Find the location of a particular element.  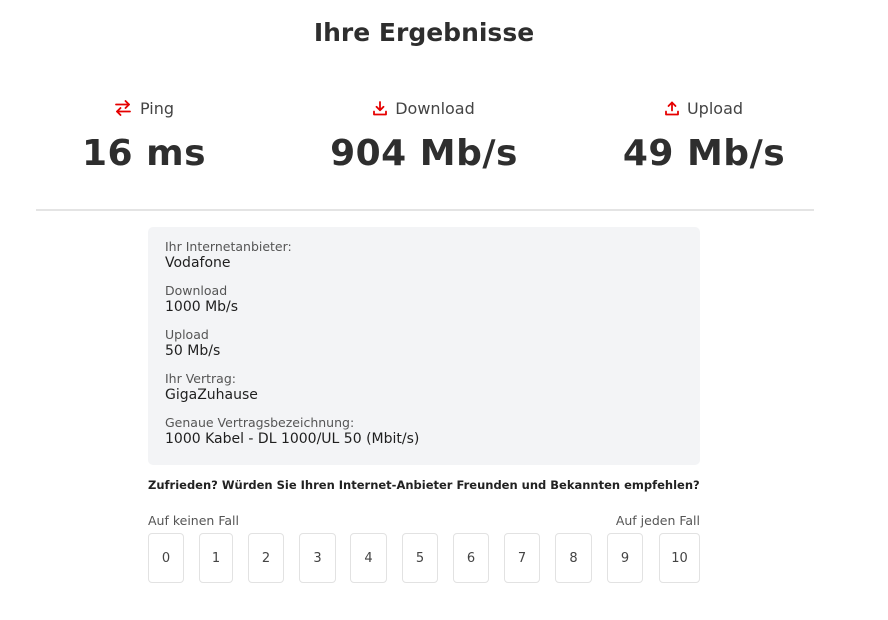

rating-button-0: 0 is located at coordinates (166, 558).